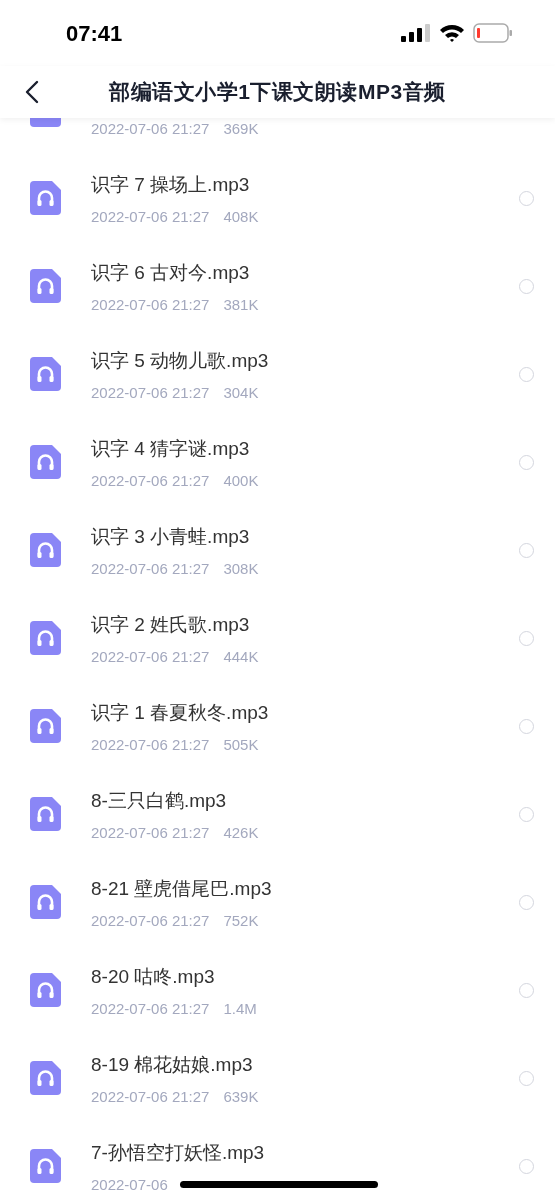 Image resolution: width=555 pixels, height=1200 pixels. I want to click on file-date: 2022-07-06, so click(129, 1185).